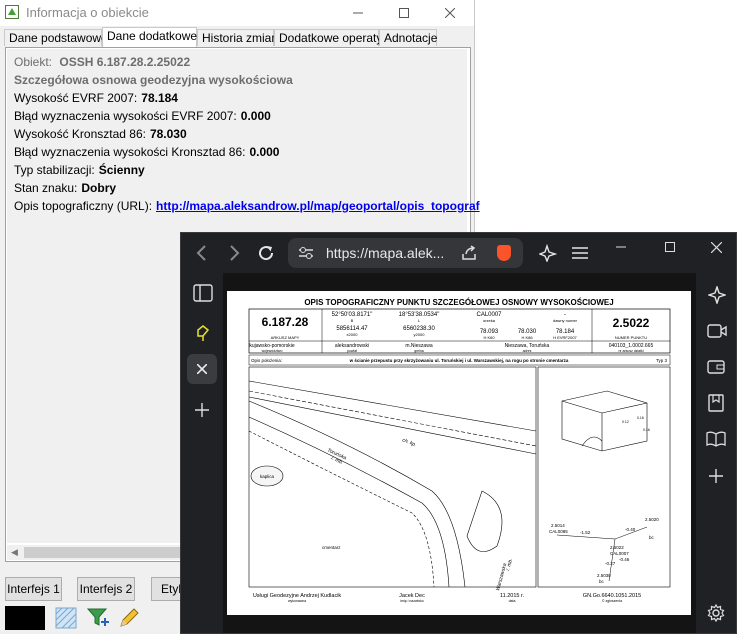 This screenshot has width=737, height=634. I want to click on wallet-icon, so click(716, 367).